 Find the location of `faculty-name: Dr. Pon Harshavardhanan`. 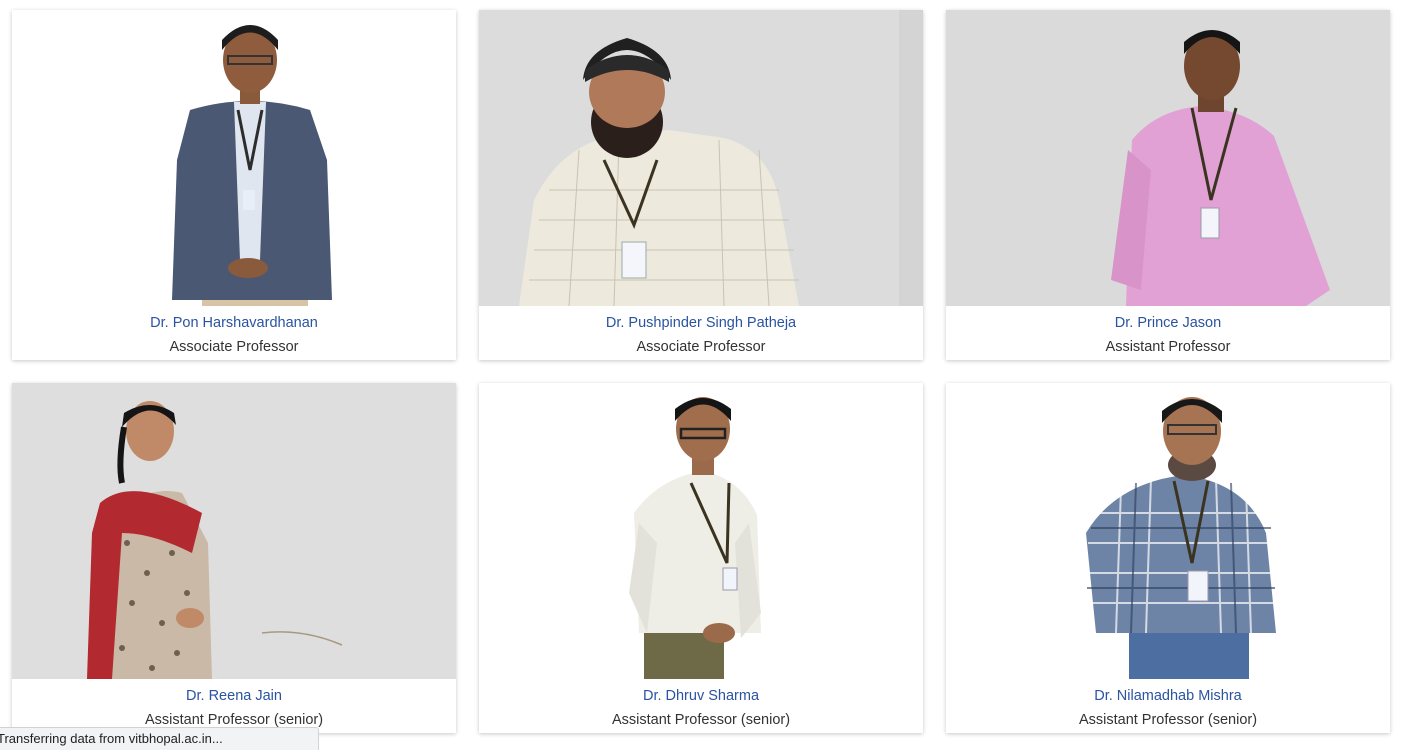

faculty-name: Dr. Pon Harshavardhanan is located at coordinates (234, 323).